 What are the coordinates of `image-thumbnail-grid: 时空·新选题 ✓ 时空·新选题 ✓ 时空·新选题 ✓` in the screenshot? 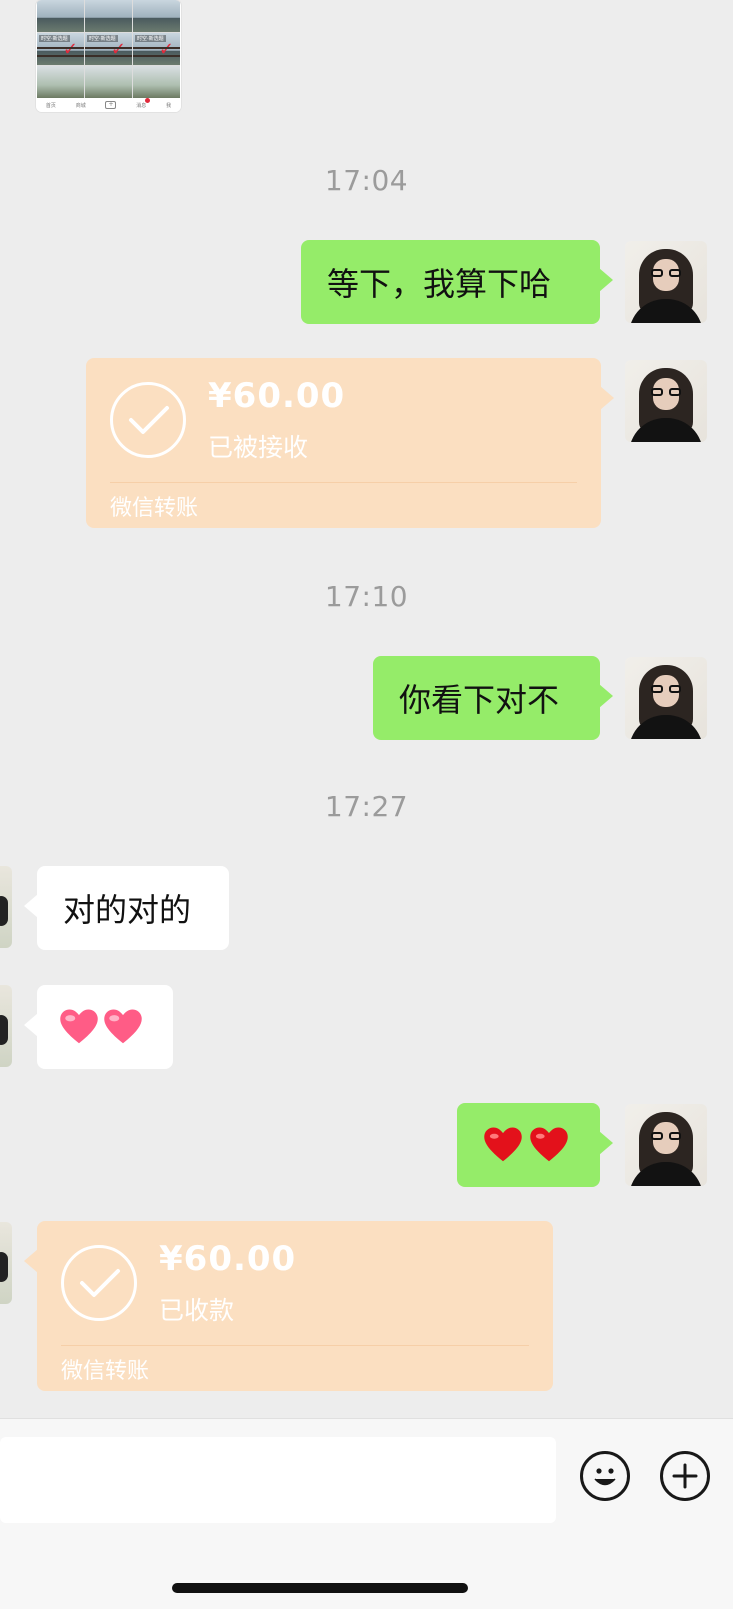 It's located at (108, 49).